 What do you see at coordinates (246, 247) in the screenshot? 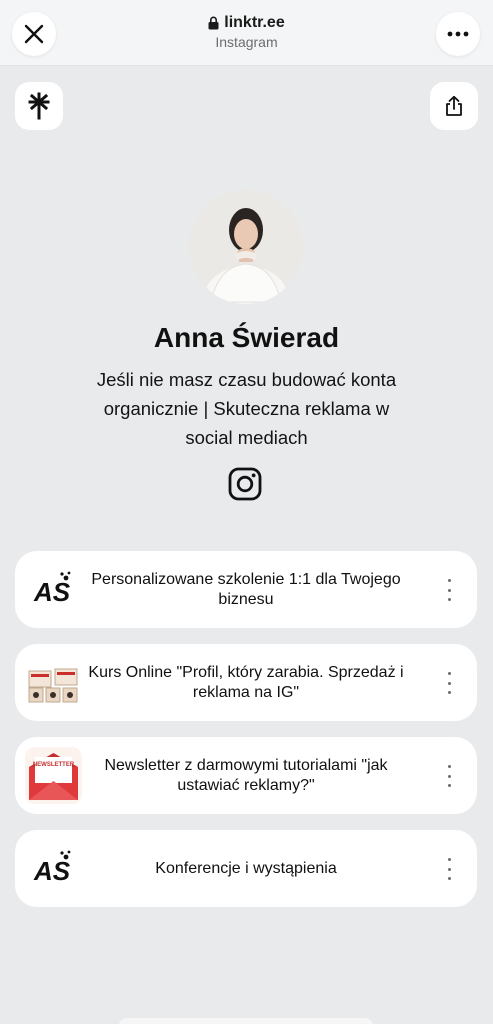
I see `profile-avatar` at bounding box center [246, 247].